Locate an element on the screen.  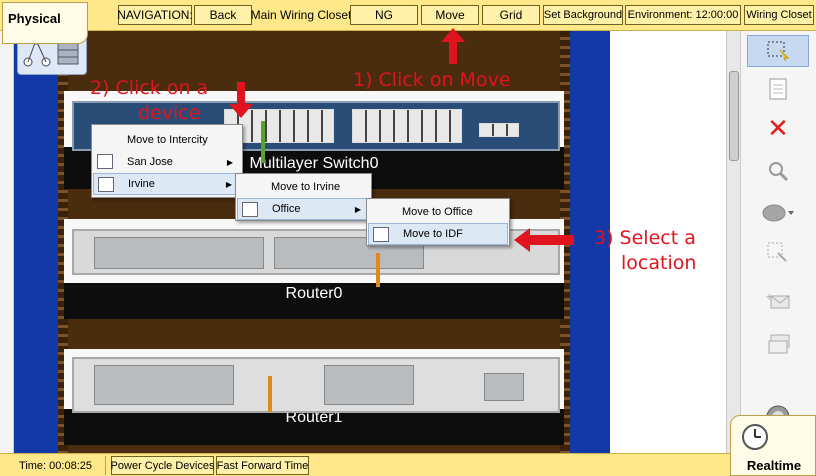
rack-slot: Router0 is located at coordinates (314, 301).